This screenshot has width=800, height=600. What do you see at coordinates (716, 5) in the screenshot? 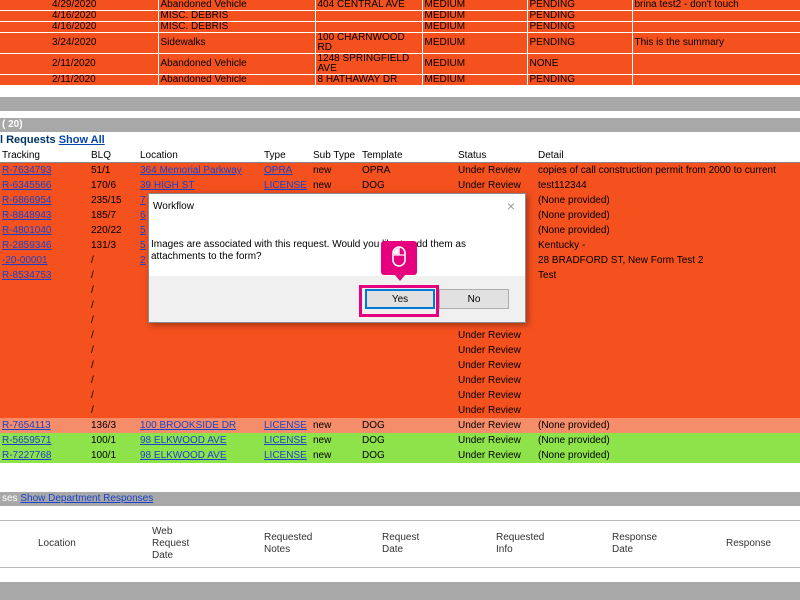
I see `top-cell-note: brina test2 - don't touch` at bounding box center [716, 5].